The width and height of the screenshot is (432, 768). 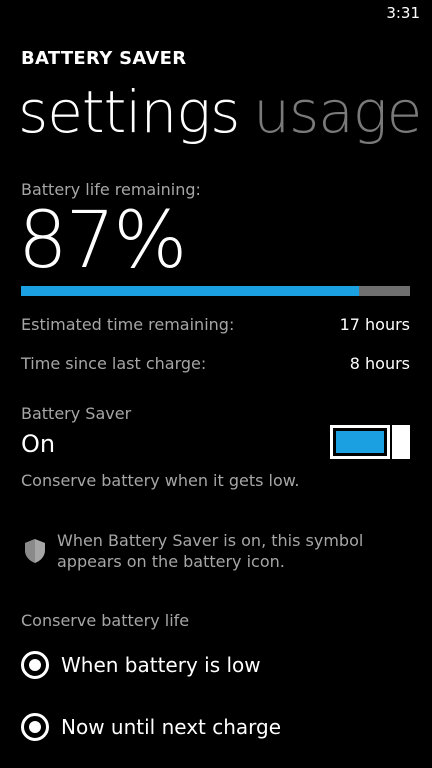 What do you see at coordinates (171, 727) in the screenshot?
I see `radio-now-until-charge-label: Now until next charge` at bounding box center [171, 727].